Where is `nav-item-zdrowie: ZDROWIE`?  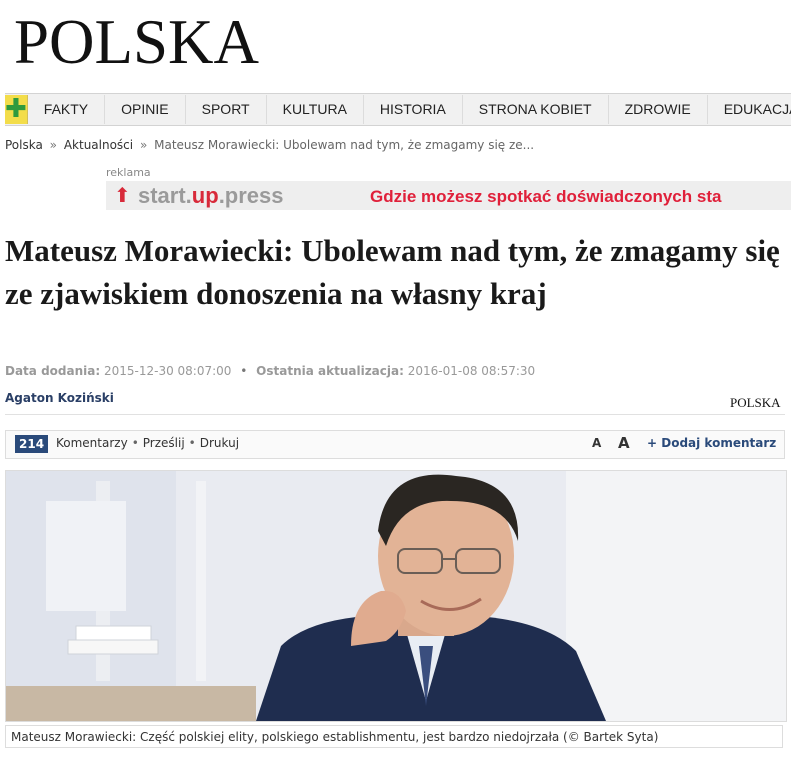 nav-item-zdrowie: ZDROWIE is located at coordinates (658, 109).